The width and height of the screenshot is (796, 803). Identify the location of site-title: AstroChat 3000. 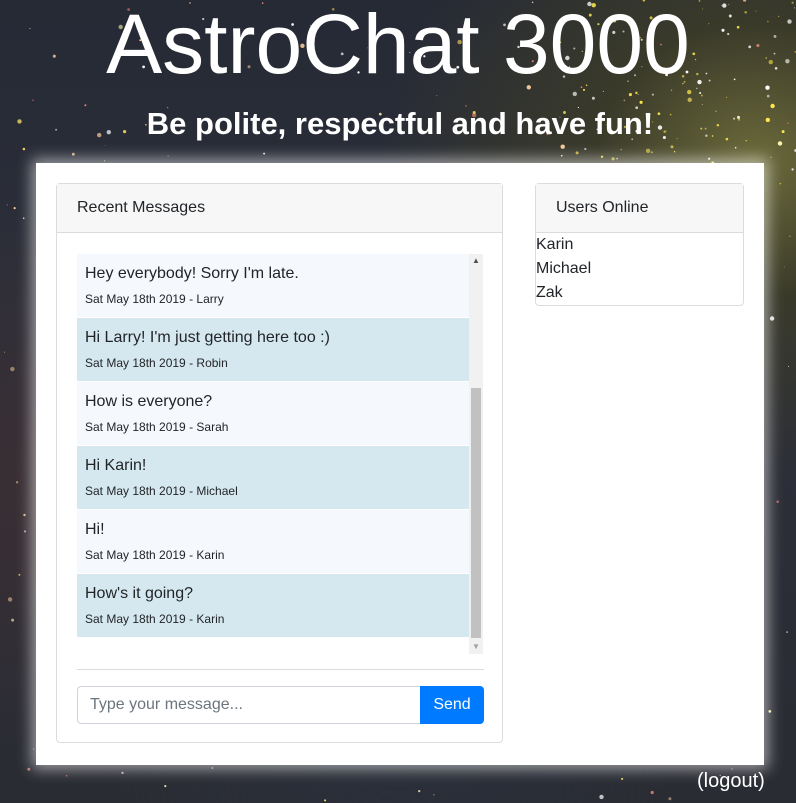
(398, 45).